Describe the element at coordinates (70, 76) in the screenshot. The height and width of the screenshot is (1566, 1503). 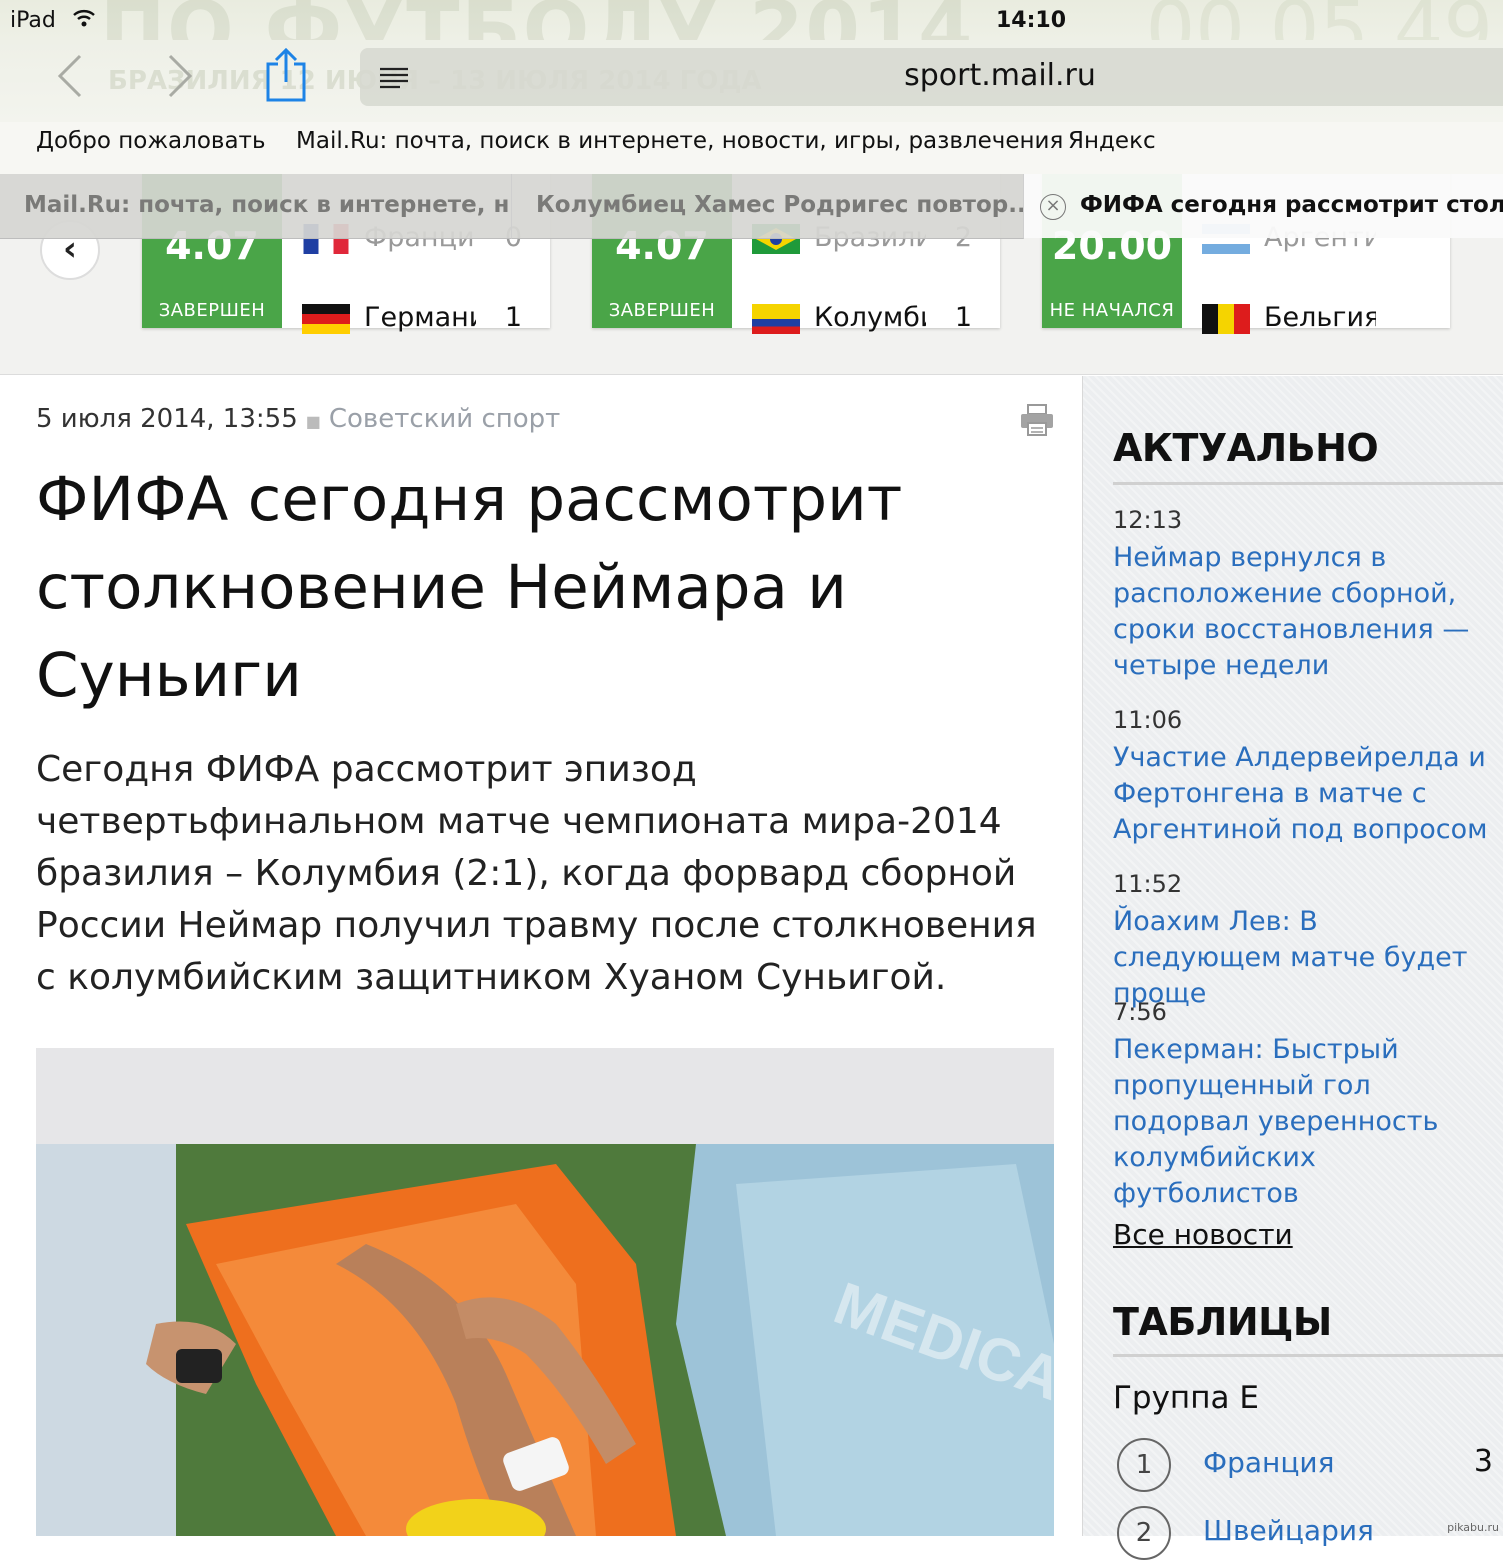
I see `back-button` at that location.